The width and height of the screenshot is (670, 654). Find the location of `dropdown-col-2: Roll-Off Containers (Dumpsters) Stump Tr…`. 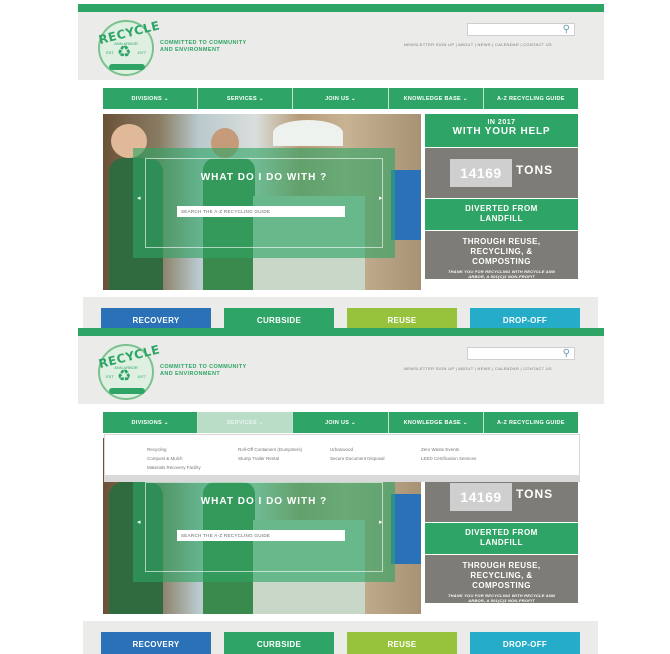

dropdown-col-2: Roll-Off Containers (Dumpsters) Stump Tr… is located at coordinates (270, 454).